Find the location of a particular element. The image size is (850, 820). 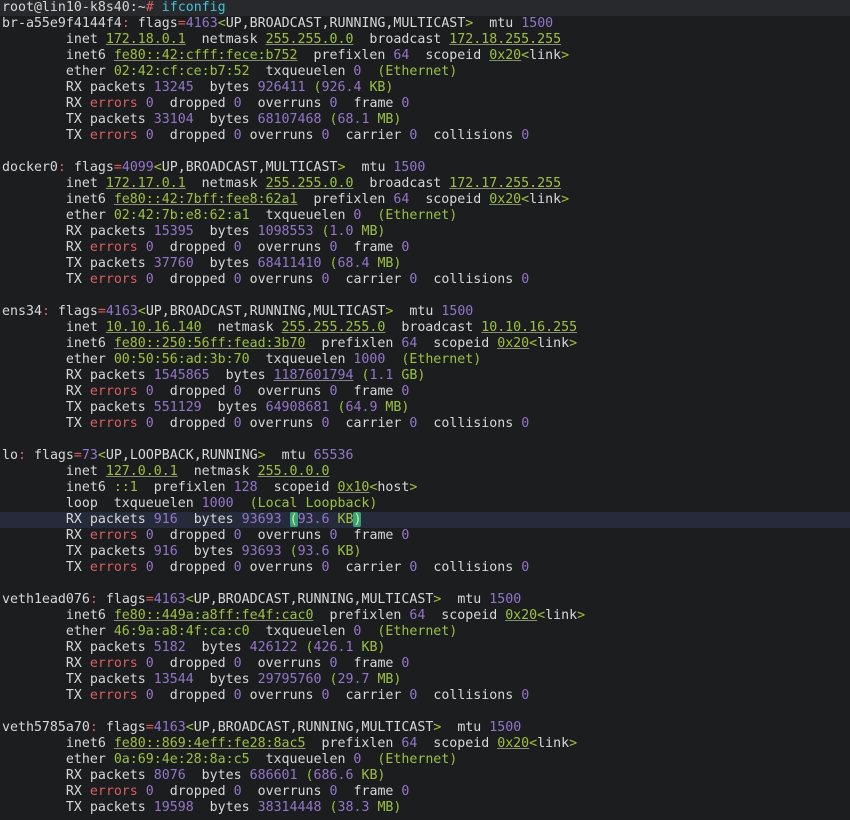

text-segment: carrier is located at coordinates (369, 423).